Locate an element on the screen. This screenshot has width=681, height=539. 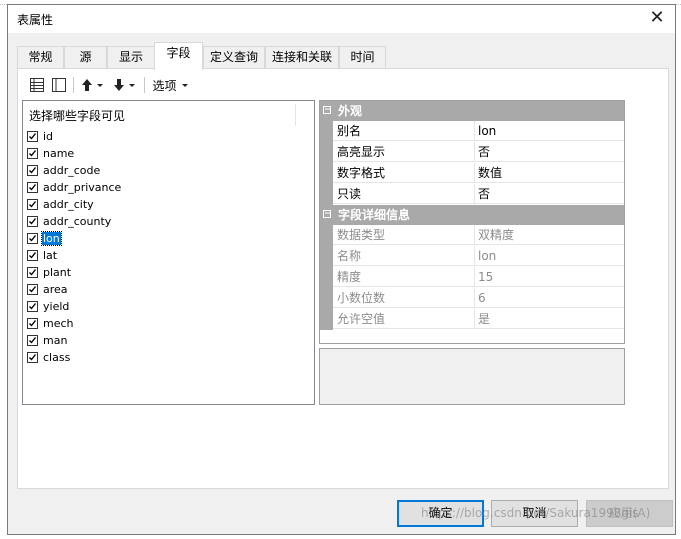
move-down-button is located at coordinates (125, 85).